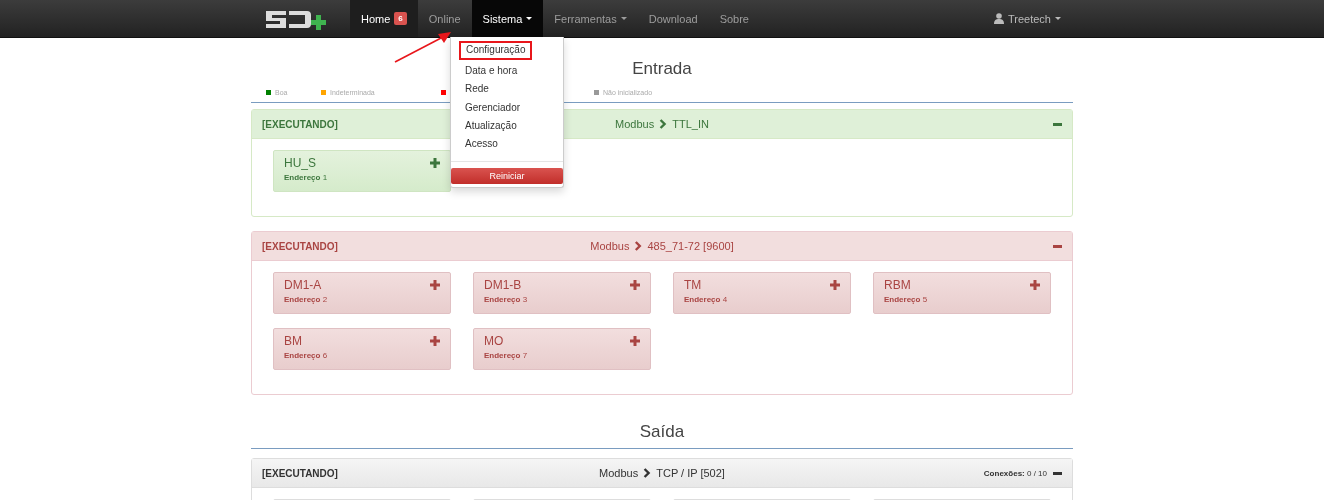  Describe the element at coordinates (496, 50) in the screenshot. I see `menu-item: Configuração` at that location.